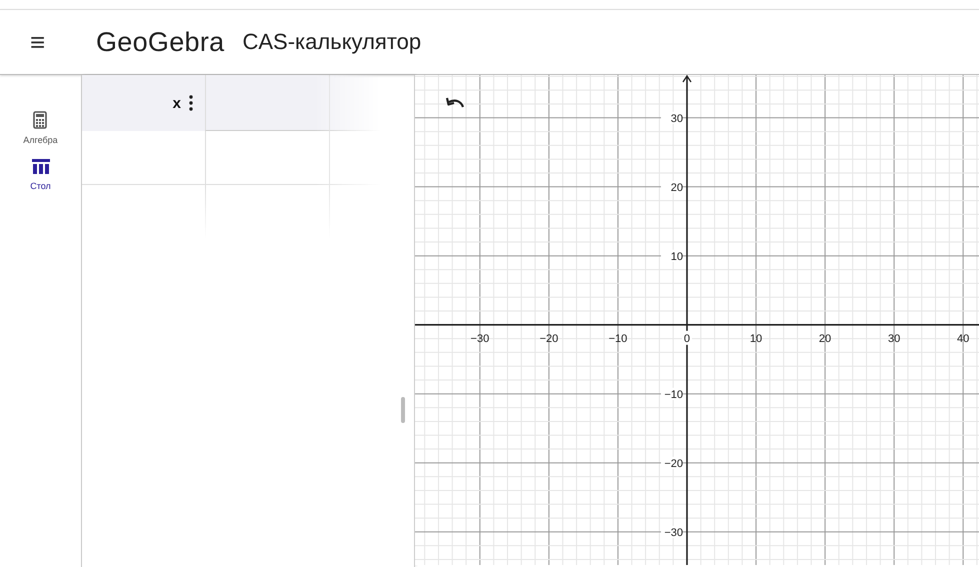 This screenshot has width=979, height=567. I want to click on tick-label: 40, so click(963, 338).